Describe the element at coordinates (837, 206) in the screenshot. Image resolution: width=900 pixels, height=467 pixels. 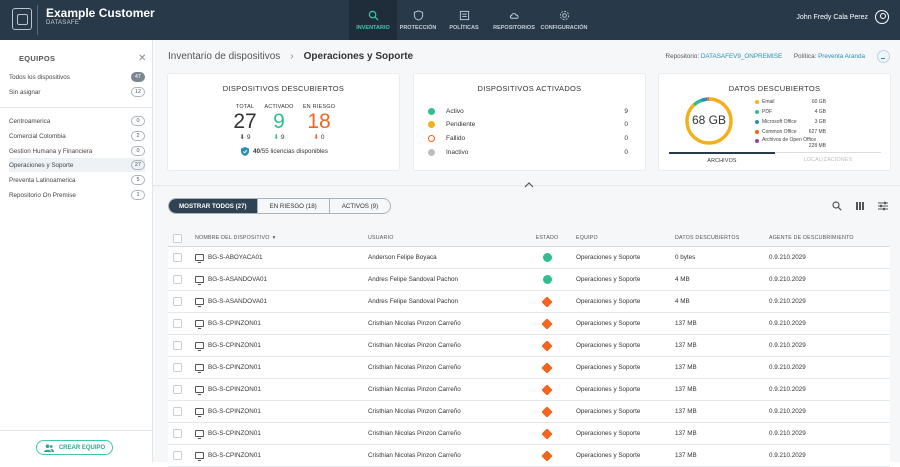
I see `search-icon` at that location.